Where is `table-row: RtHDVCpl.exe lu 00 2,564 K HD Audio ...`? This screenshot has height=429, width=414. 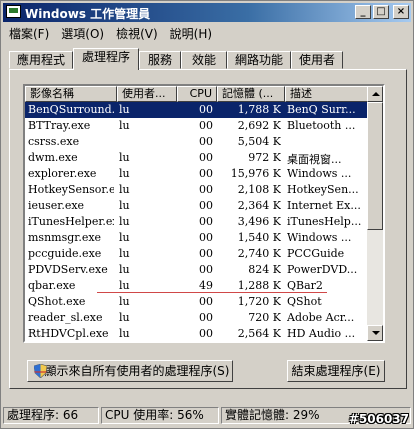
table-row: RtHDVCpl.exe lu 00 2,564 K HD Audio ... is located at coordinates (197, 333).